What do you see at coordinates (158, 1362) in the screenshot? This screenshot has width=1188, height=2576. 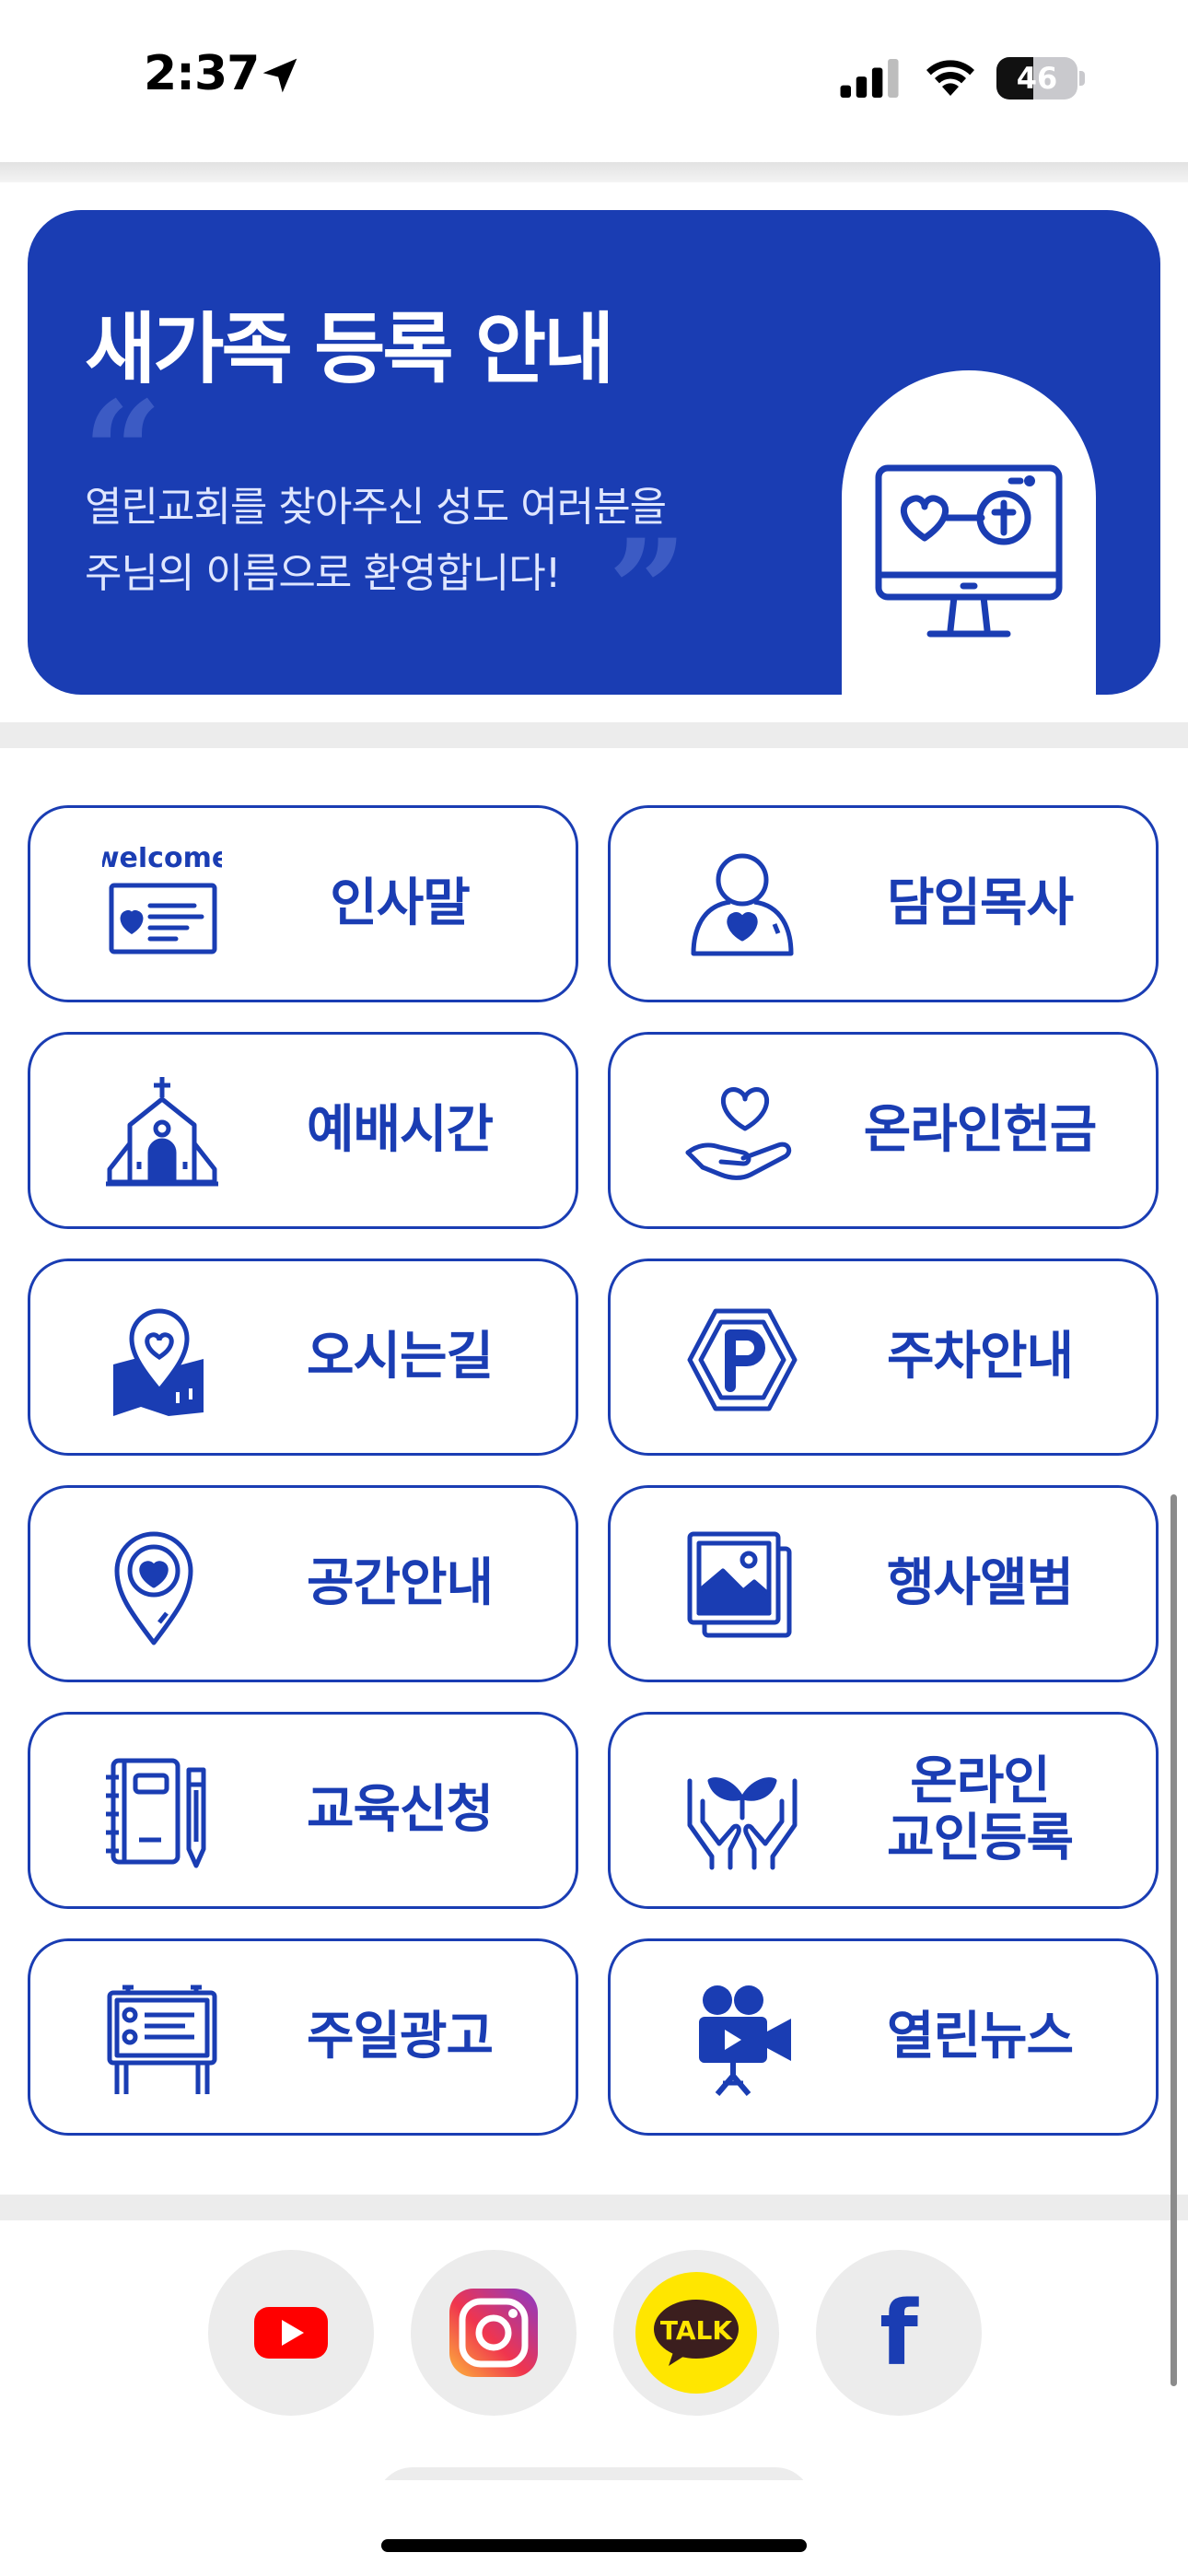 I see `map-pin-icon` at bounding box center [158, 1362].